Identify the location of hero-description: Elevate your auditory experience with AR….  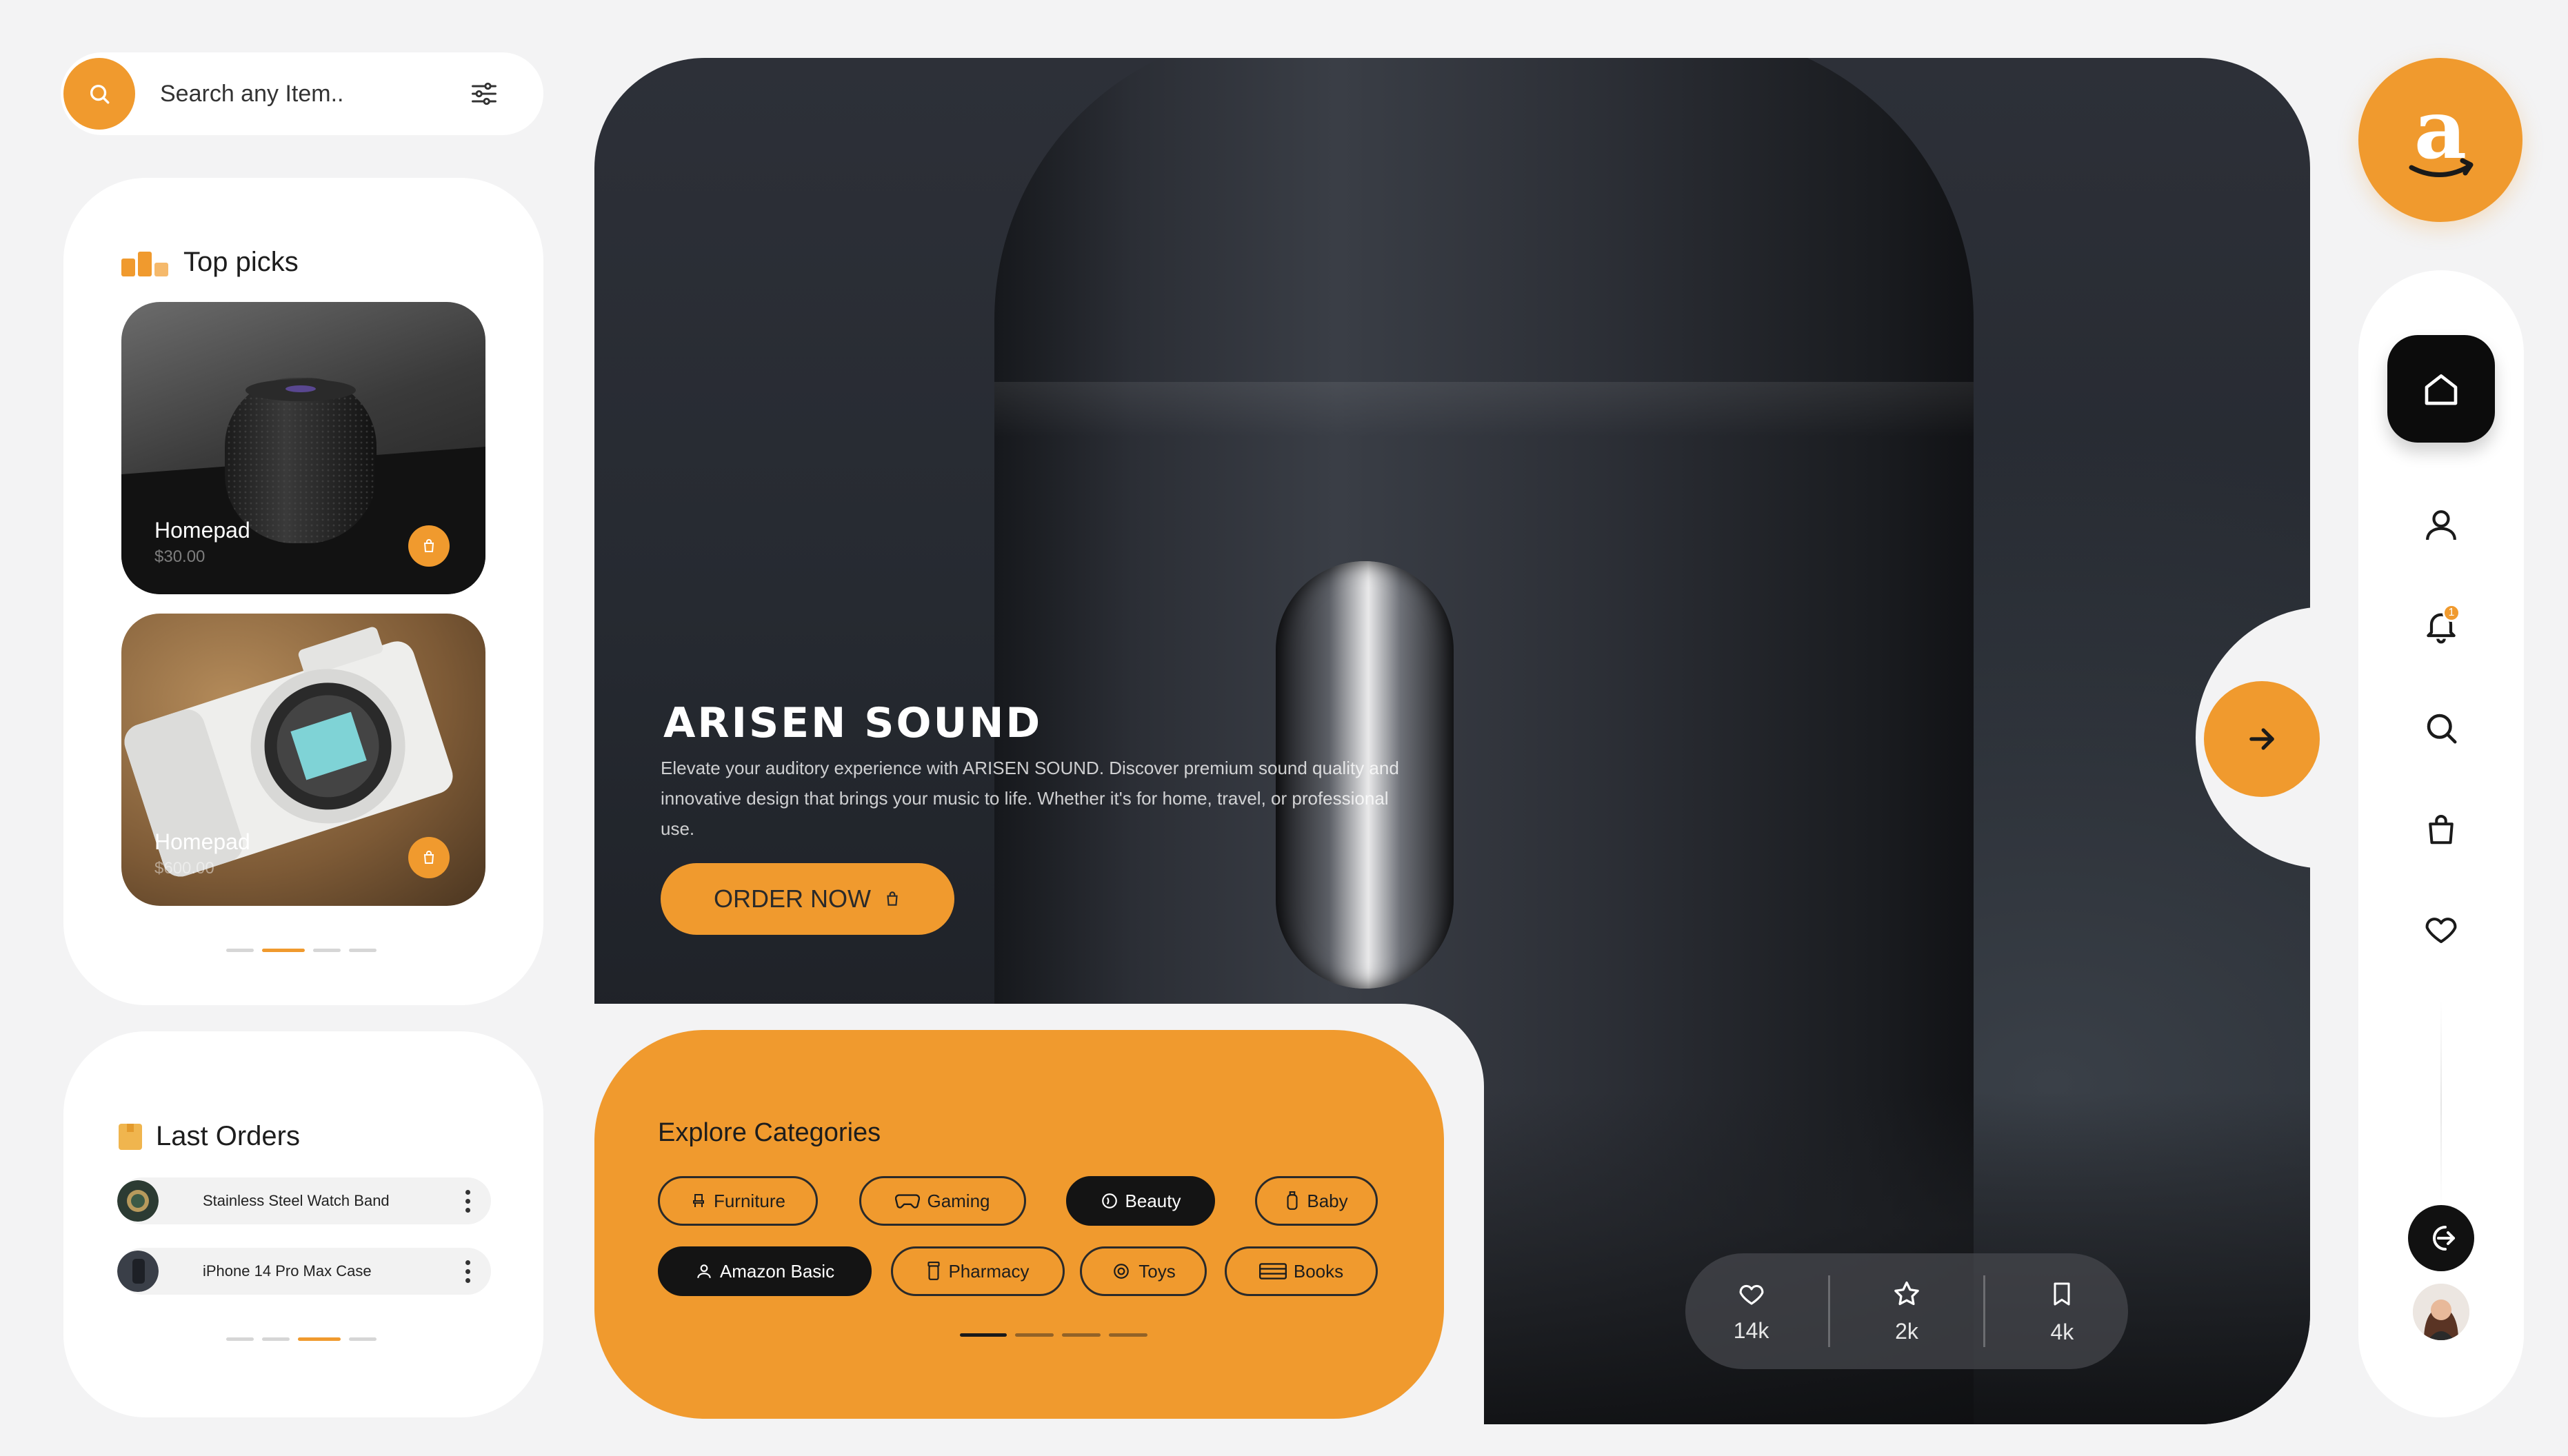
(1030, 799).